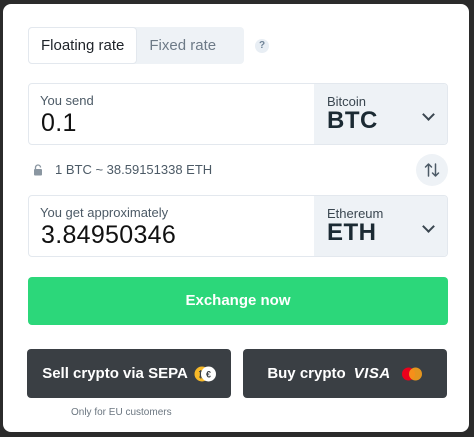  I want to click on send-amount-field: You send 0.1, so click(171, 114).